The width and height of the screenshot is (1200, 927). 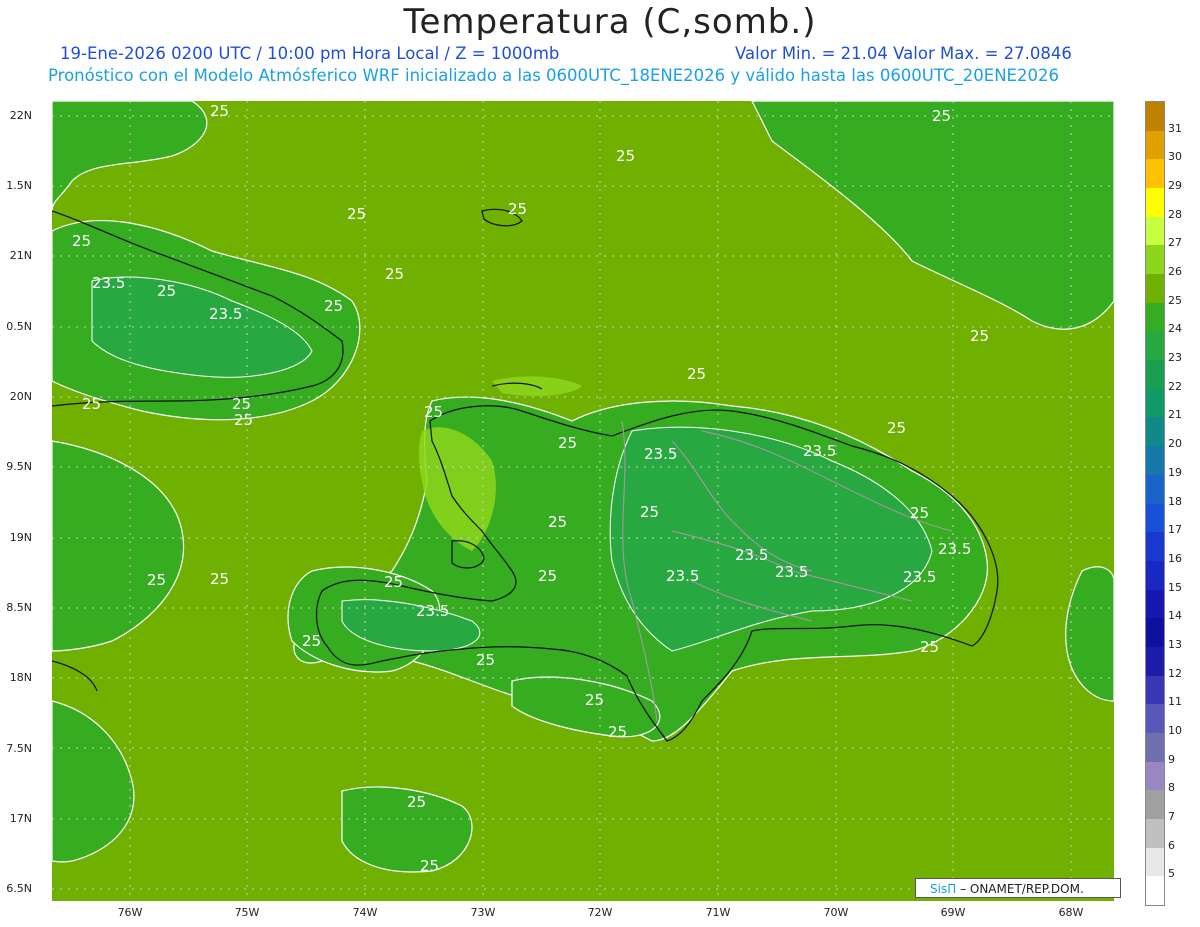 What do you see at coordinates (20, 677) in the screenshot?
I see `y-tick-label: 18N` at bounding box center [20, 677].